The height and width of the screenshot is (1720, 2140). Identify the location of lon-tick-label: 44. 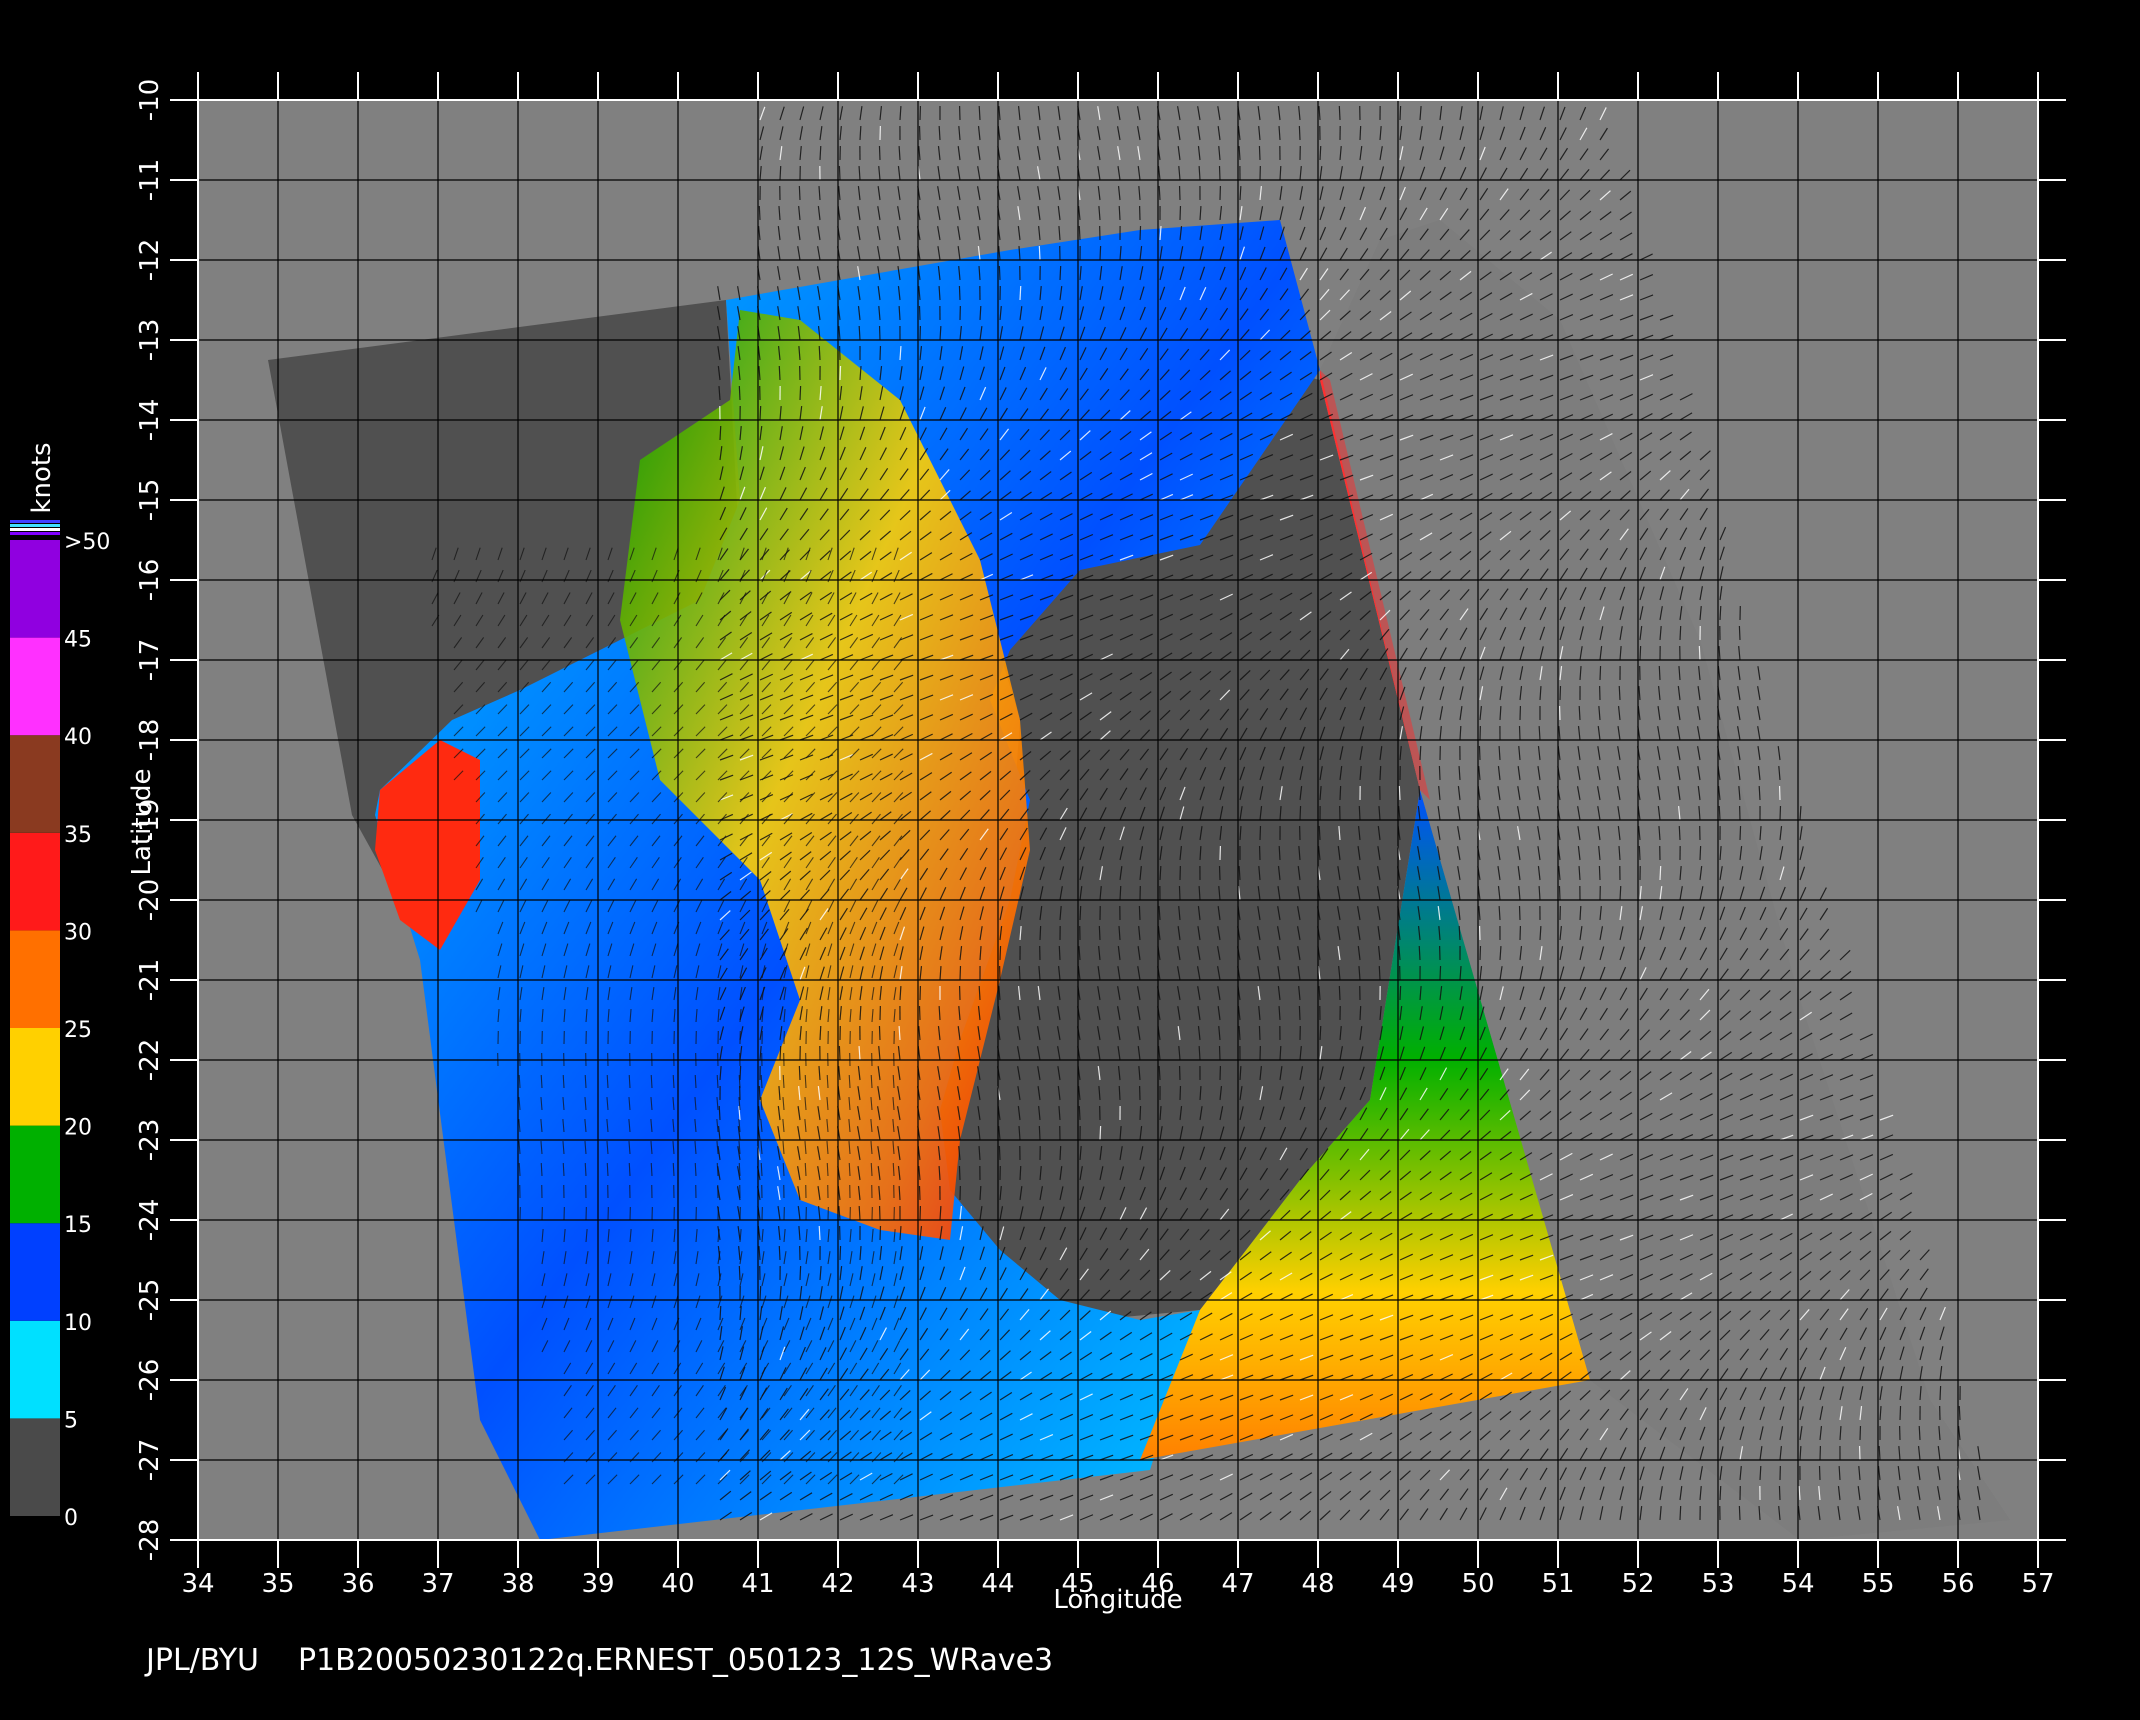
(997, 1584).